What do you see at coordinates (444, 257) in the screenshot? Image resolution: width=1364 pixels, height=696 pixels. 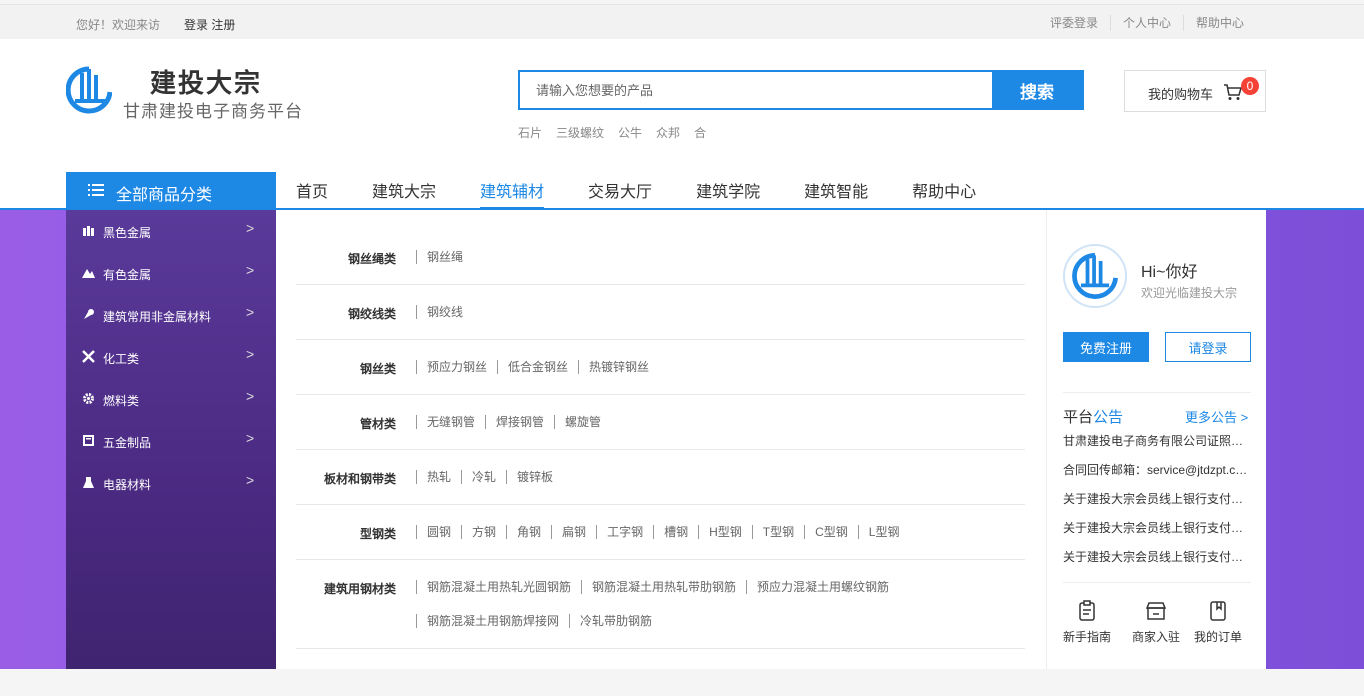 I see `category-item: 钢丝绳` at bounding box center [444, 257].